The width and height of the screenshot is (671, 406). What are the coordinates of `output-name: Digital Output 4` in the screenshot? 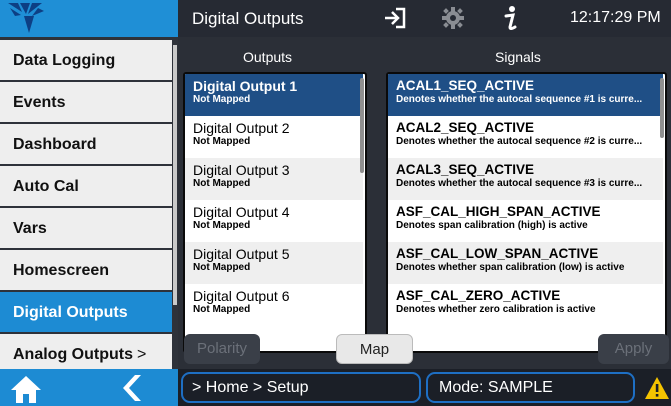 It's located at (241, 212).